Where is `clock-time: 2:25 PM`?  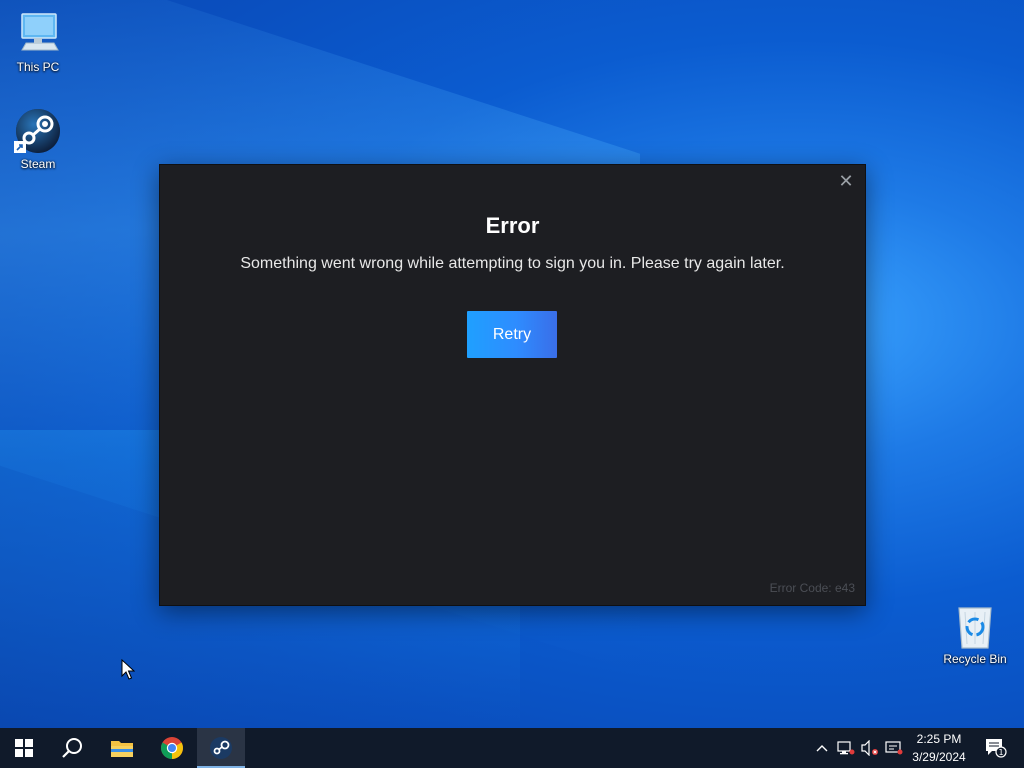
clock-time: 2:25 PM is located at coordinates (939, 739).